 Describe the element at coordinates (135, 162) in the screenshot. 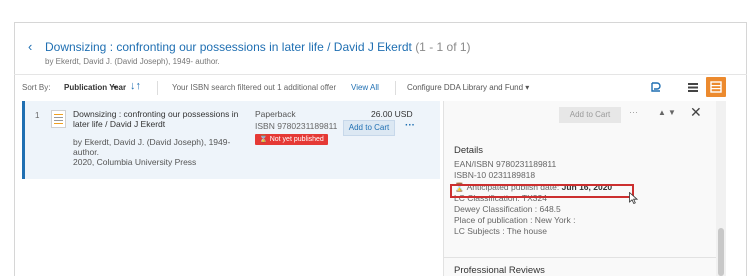

I see `book-publication: 2020, Columbia University Press` at that location.